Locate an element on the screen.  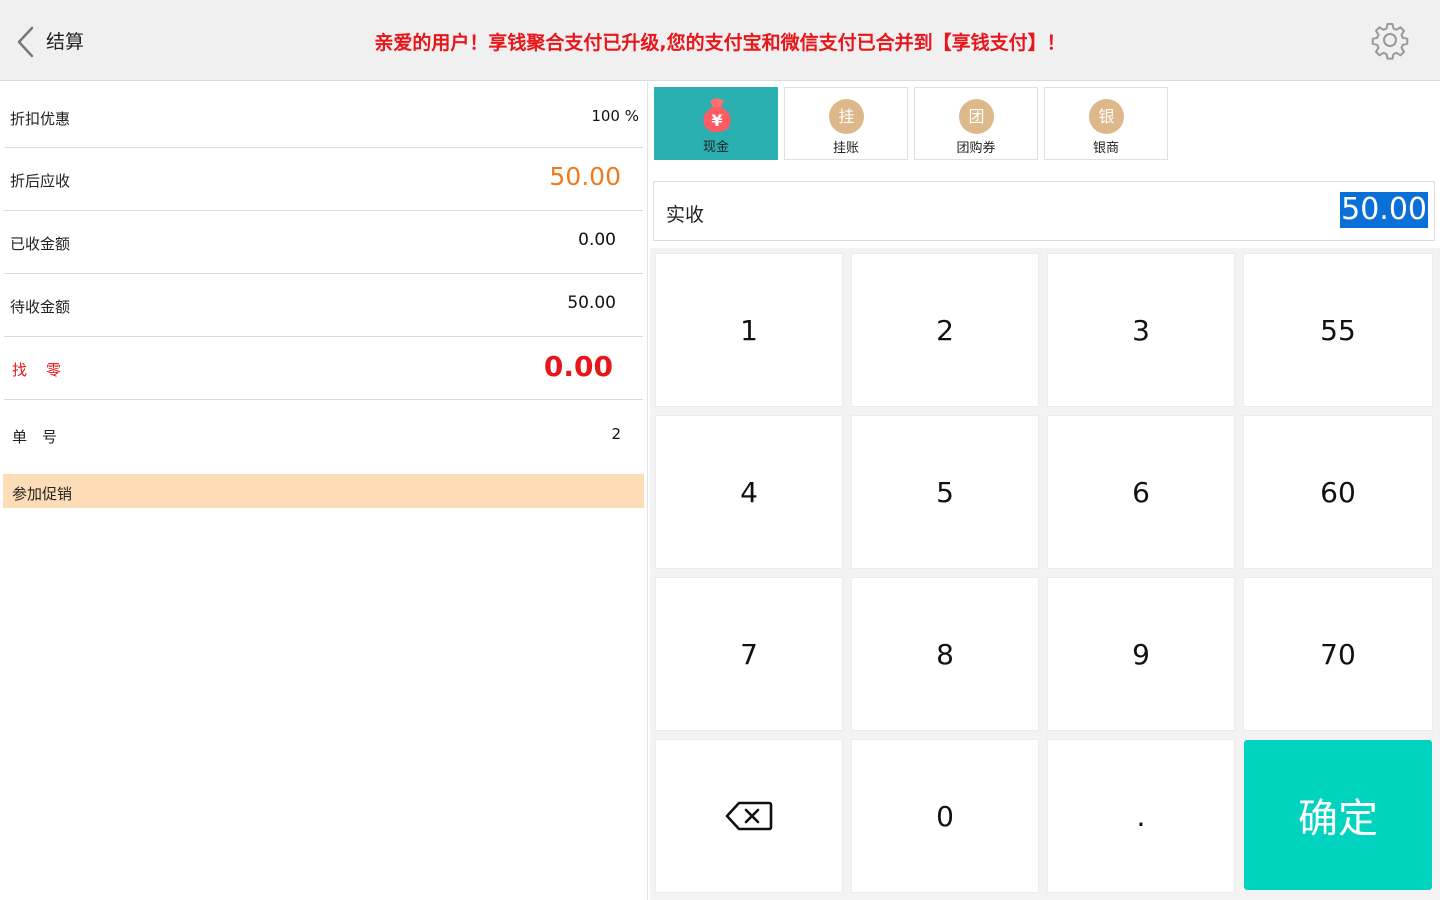
change-label: 找 零 is located at coordinates (38, 370).